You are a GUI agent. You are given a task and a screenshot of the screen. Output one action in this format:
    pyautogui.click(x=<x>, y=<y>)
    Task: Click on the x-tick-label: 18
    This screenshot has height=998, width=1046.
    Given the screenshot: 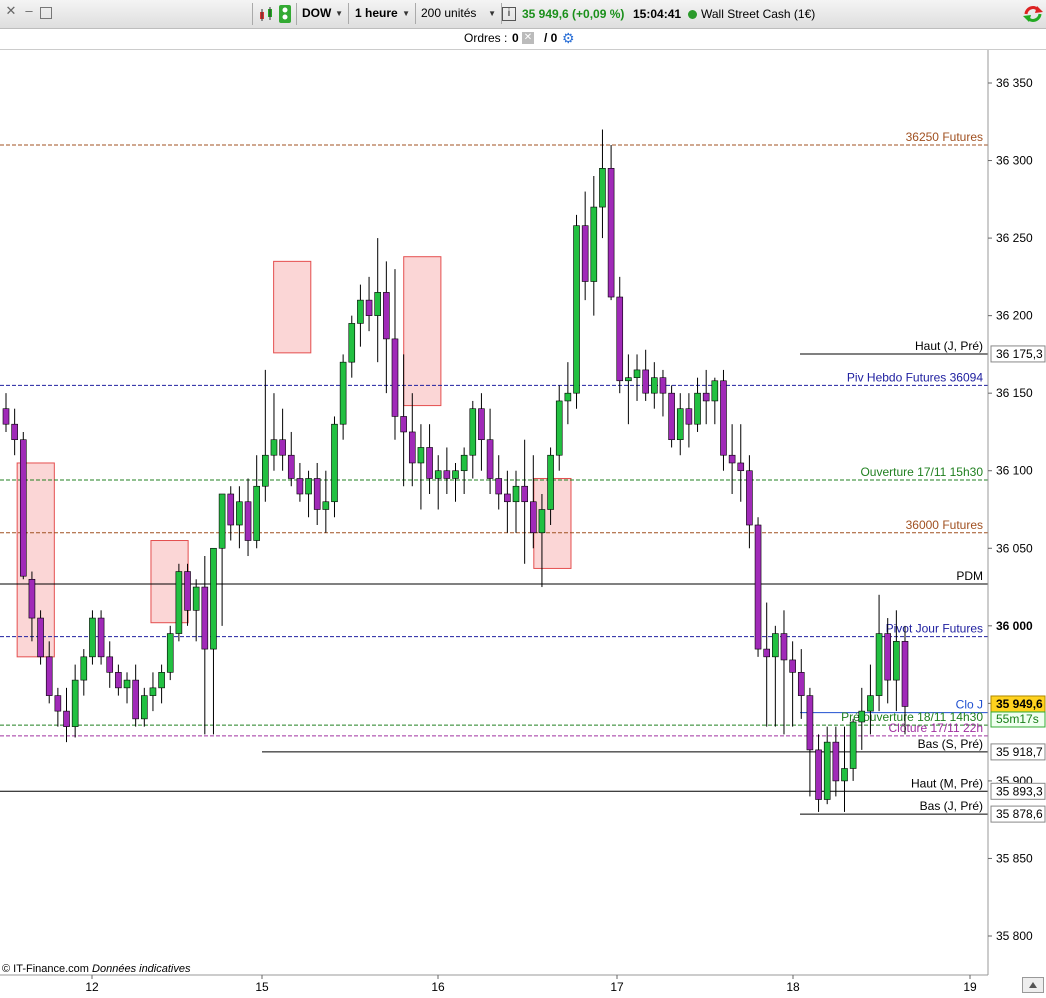 What is the action you would take?
    pyautogui.click(x=793, y=987)
    